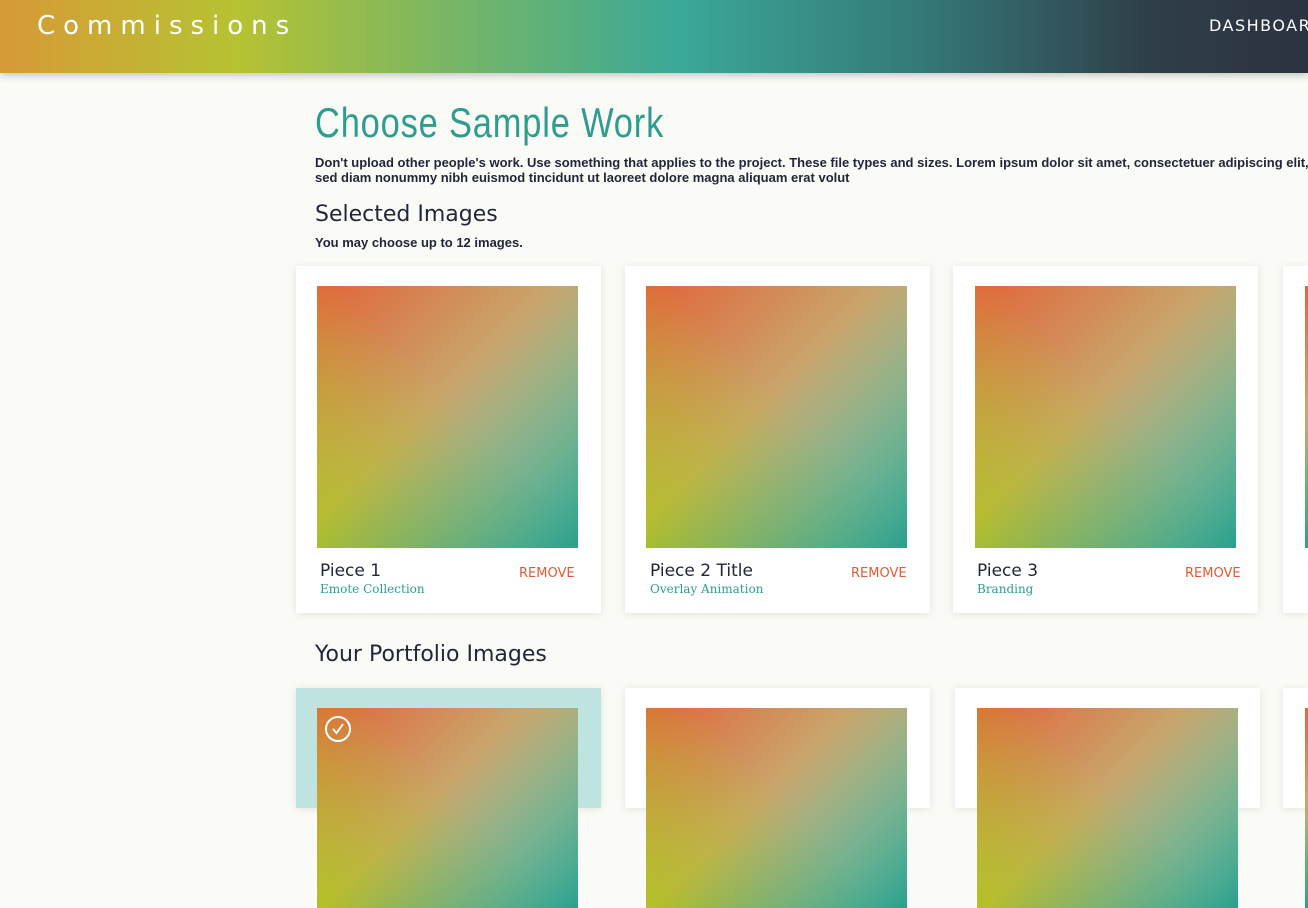  What do you see at coordinates (431, 654) in the screenshot?
I see `portfolio-images-heading: Your Portfolio Images` at bounding box center [431, 654].